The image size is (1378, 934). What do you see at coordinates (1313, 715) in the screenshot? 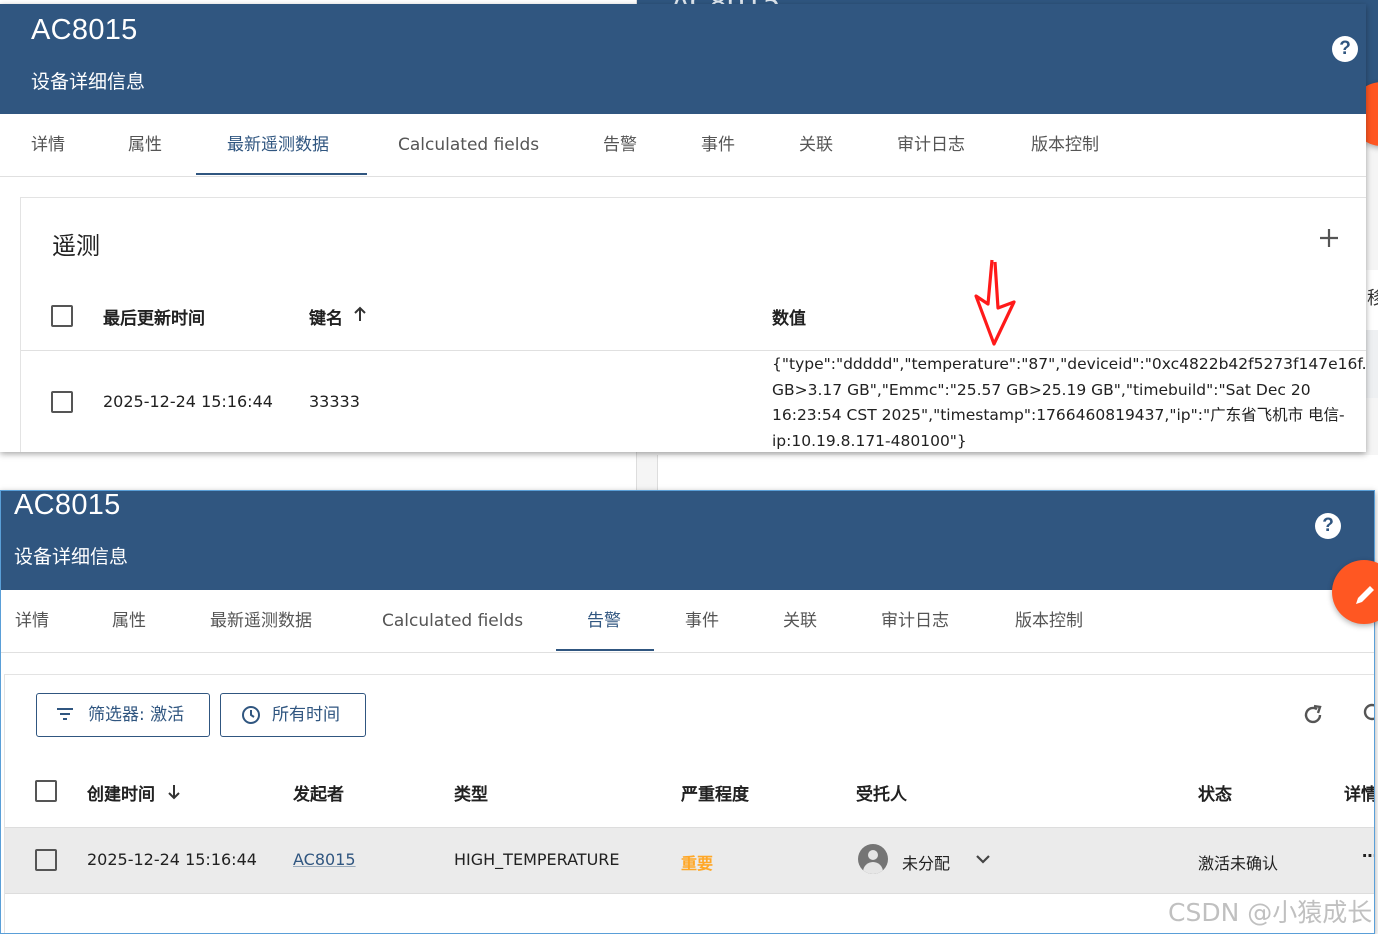
I see `refresh-icon` at bounding box center [1313, 715].